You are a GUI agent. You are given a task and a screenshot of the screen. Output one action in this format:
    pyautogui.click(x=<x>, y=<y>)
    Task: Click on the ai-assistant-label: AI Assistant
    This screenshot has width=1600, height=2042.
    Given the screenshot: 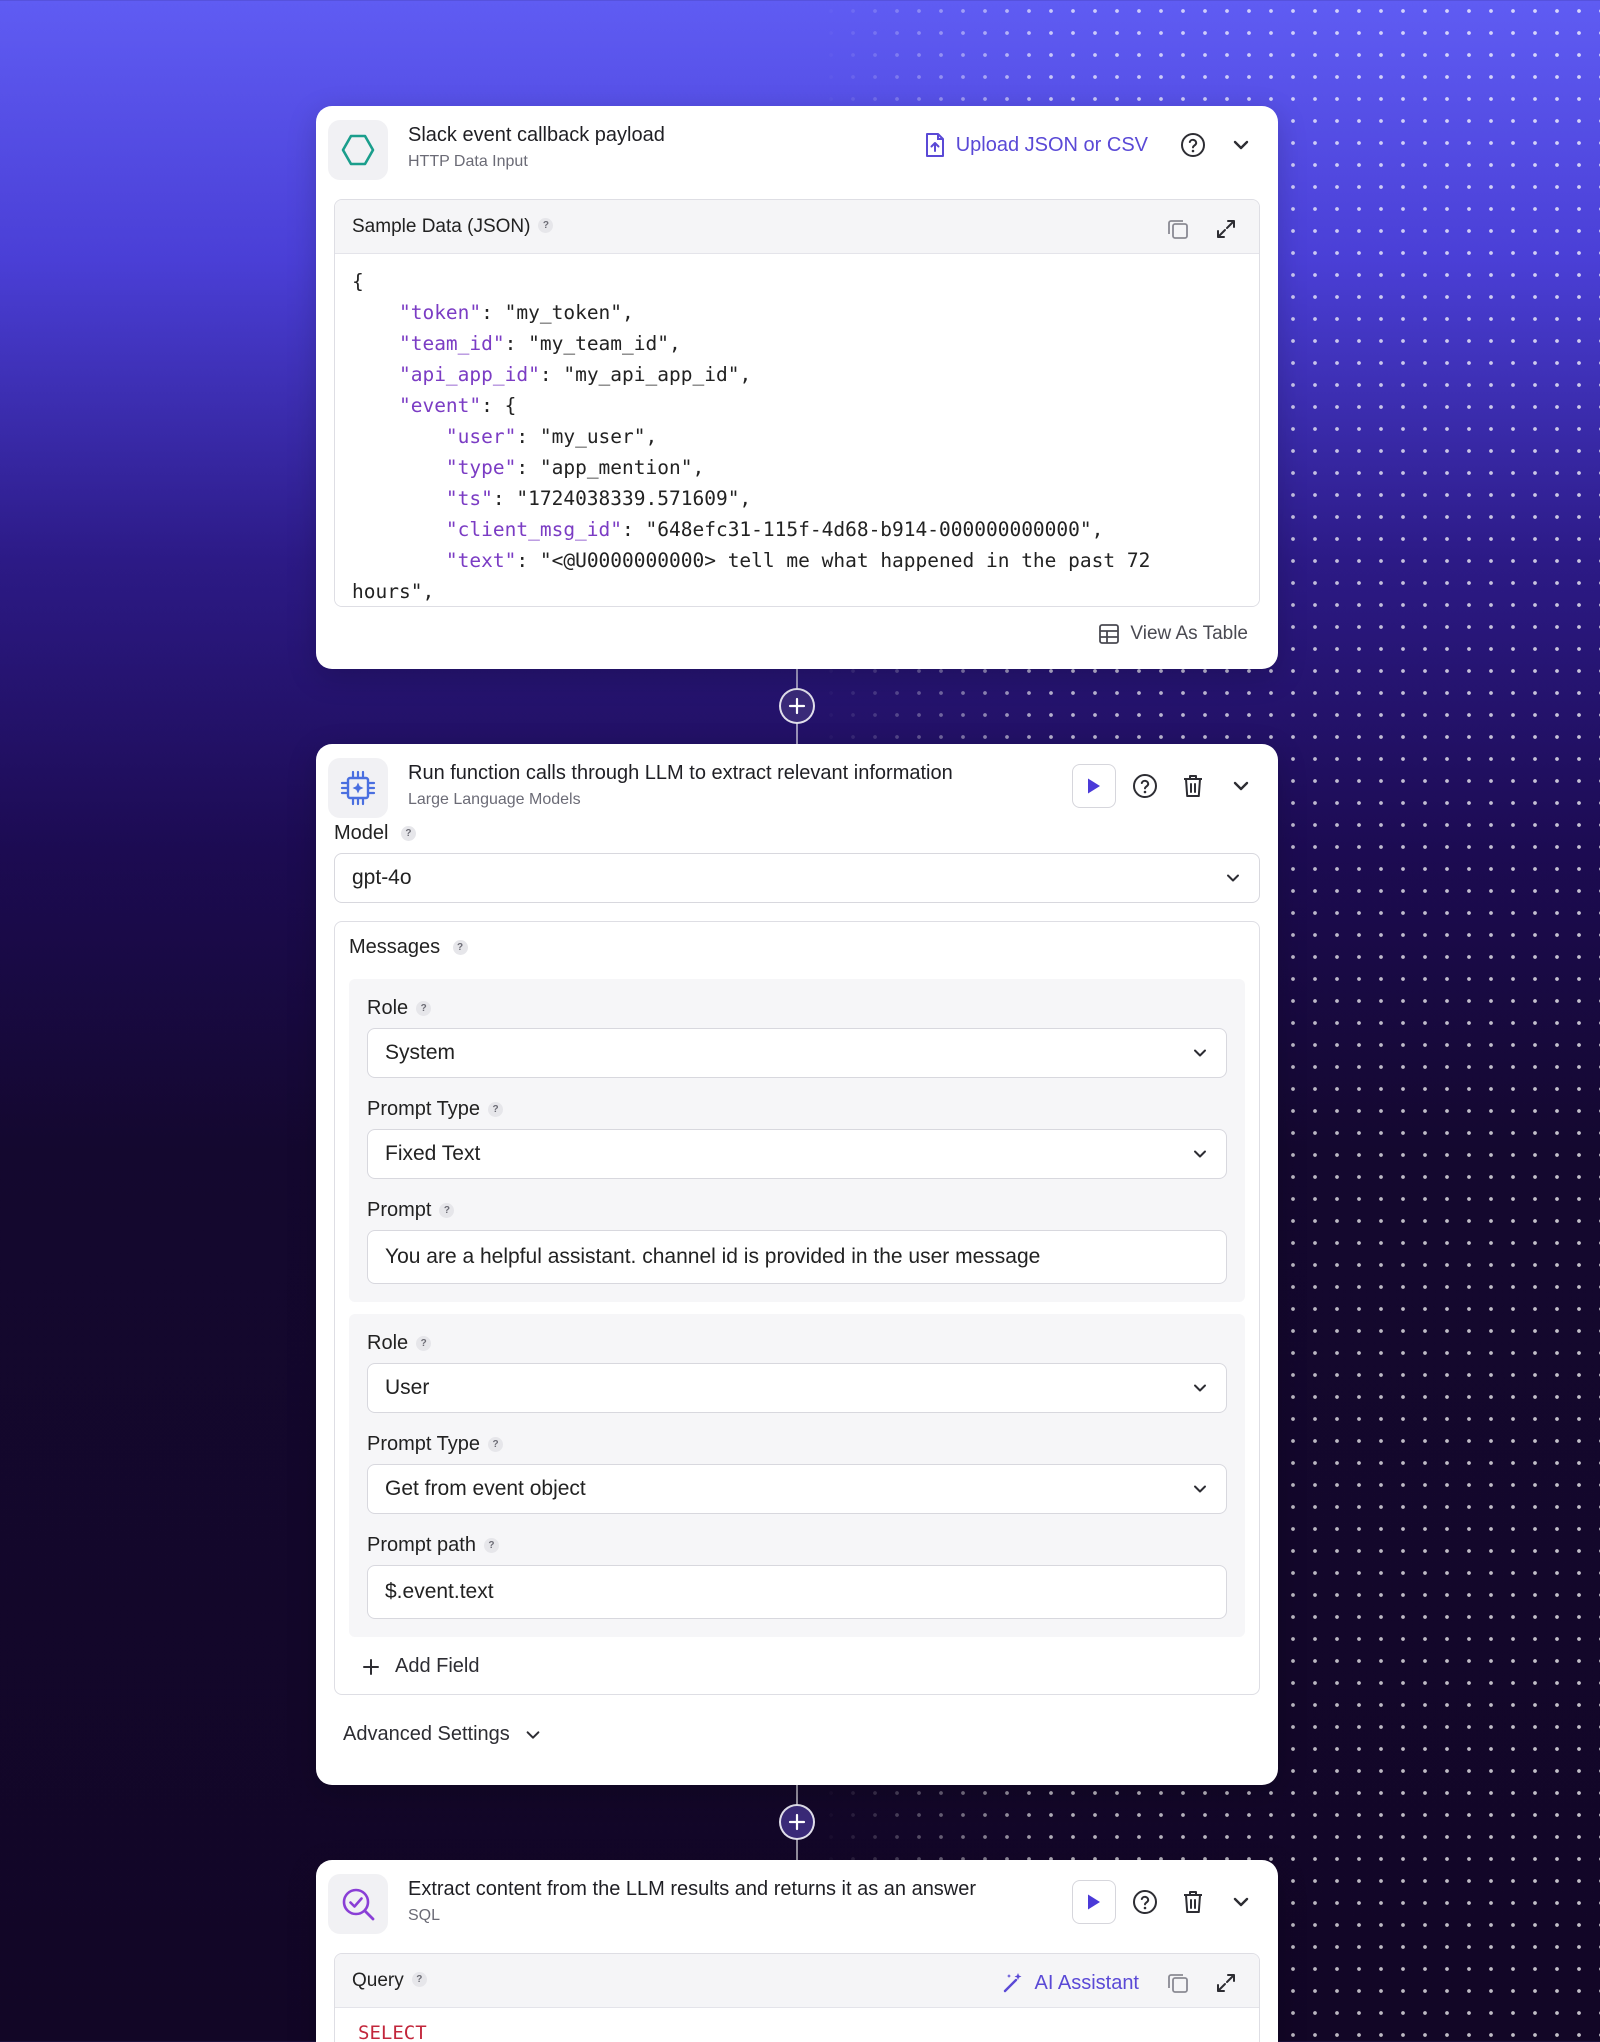 What is the action you would take?
    pyautogui.click(x=1087, y=1982)
    